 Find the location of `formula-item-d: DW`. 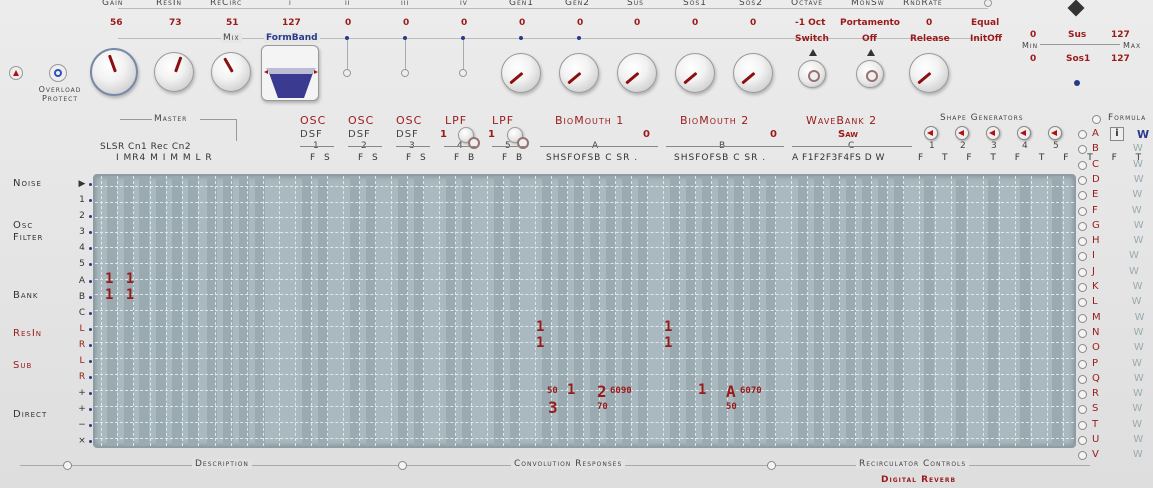

formula-item-d: DW is located at coordinates (1118, 179).